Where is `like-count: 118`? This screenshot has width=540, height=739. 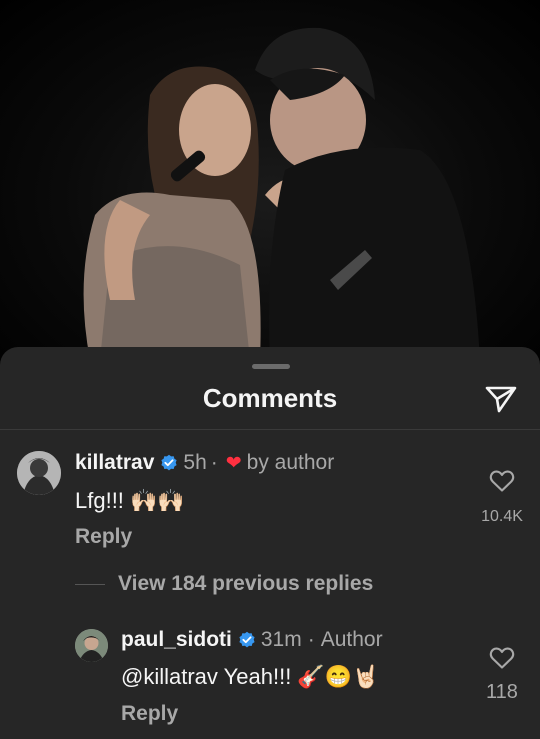
like-count: 118 is located at coordinates (502, 692).